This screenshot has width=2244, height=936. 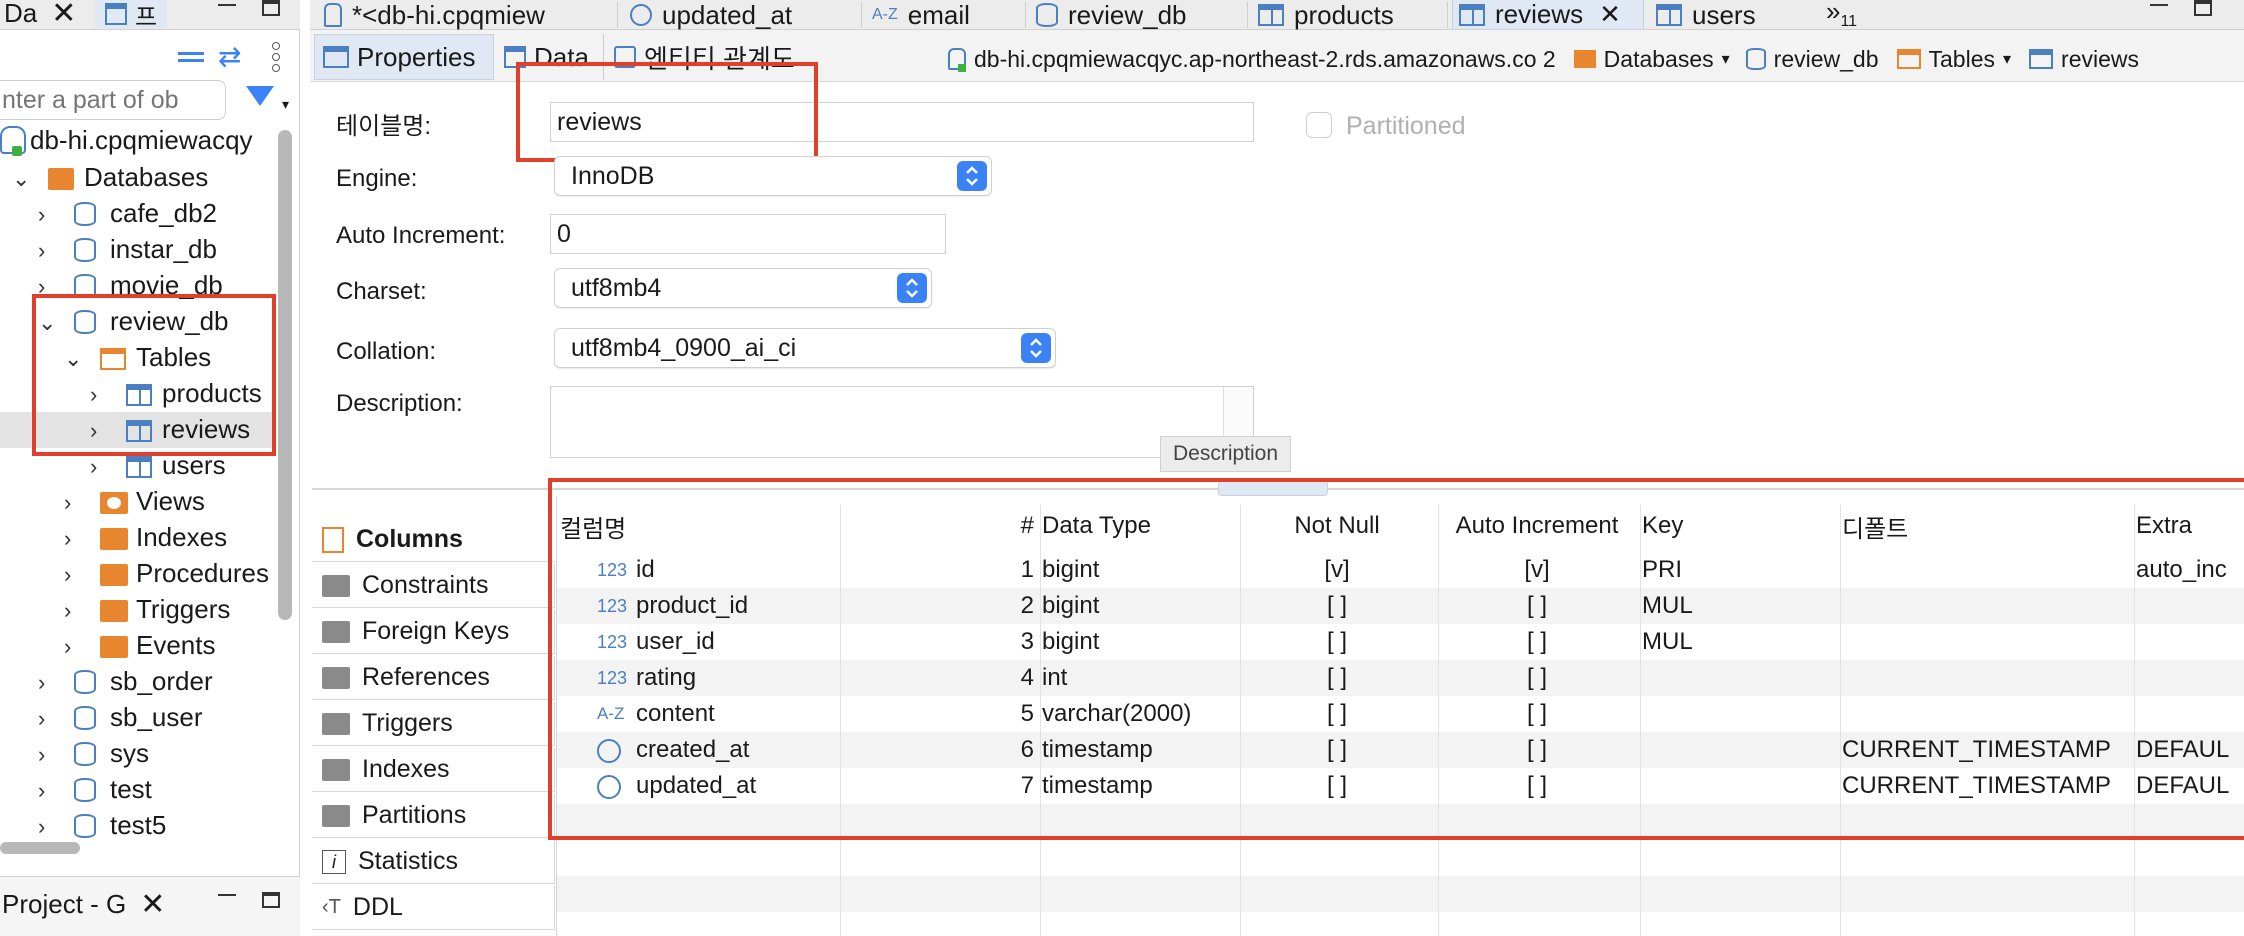 What do you see at coordinates (113, 100) in the screenshot?
I see `filter-input` at bounding box center [113, 100].